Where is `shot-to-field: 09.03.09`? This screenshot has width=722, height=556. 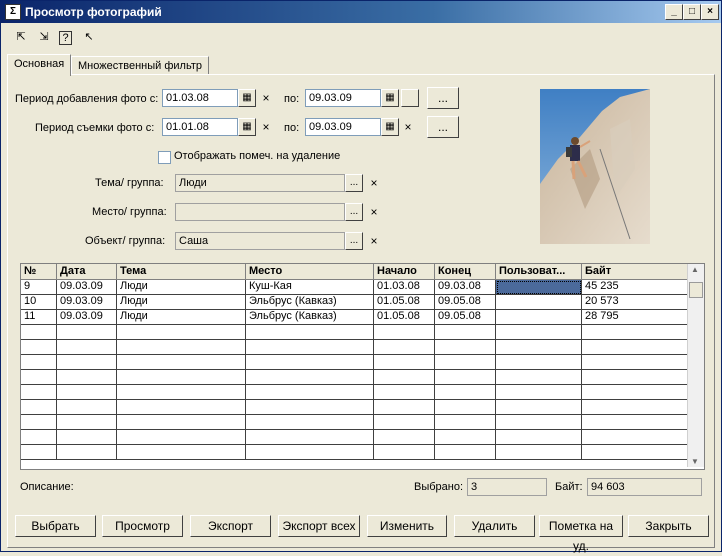
shot-to-field: 09.03.09 is located at coordinates (343, 127).